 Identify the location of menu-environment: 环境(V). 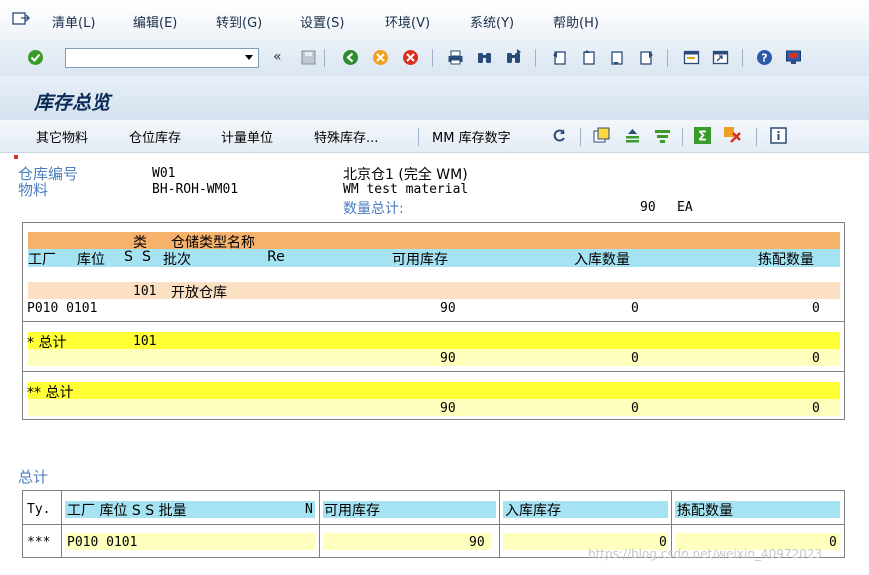
(407, 21).